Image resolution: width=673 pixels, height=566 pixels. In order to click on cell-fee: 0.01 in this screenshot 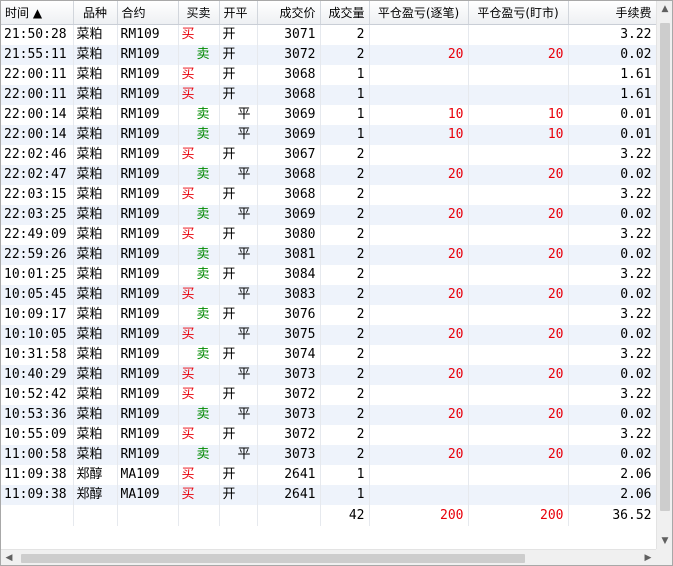, I will do `click(612, 115)`.